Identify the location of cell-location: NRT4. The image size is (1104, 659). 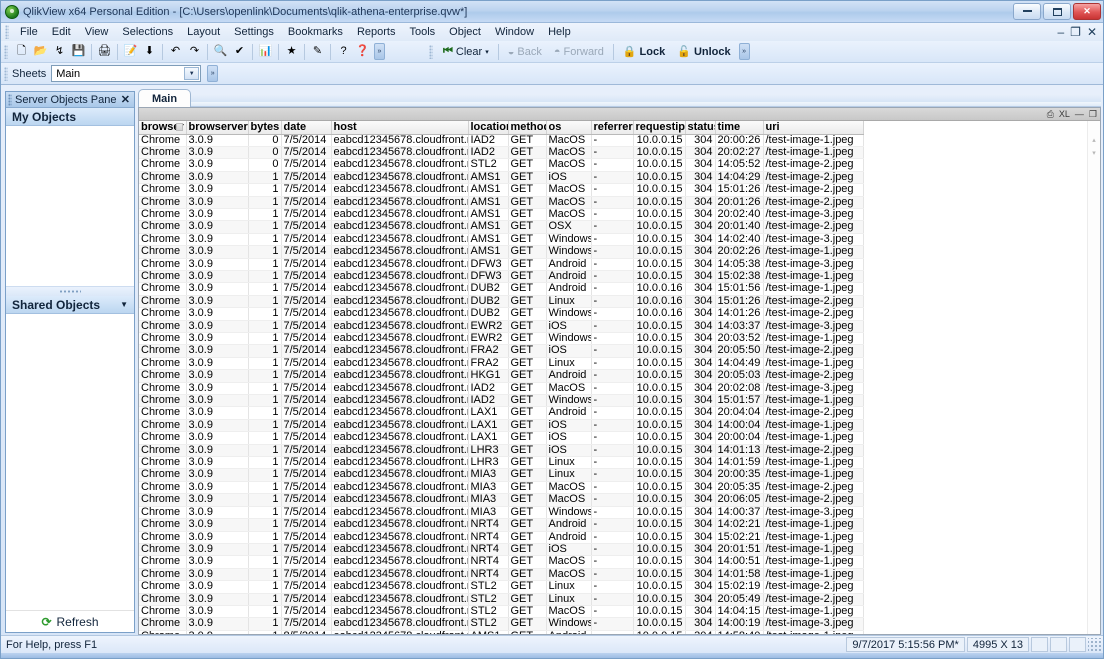
(488, 575).